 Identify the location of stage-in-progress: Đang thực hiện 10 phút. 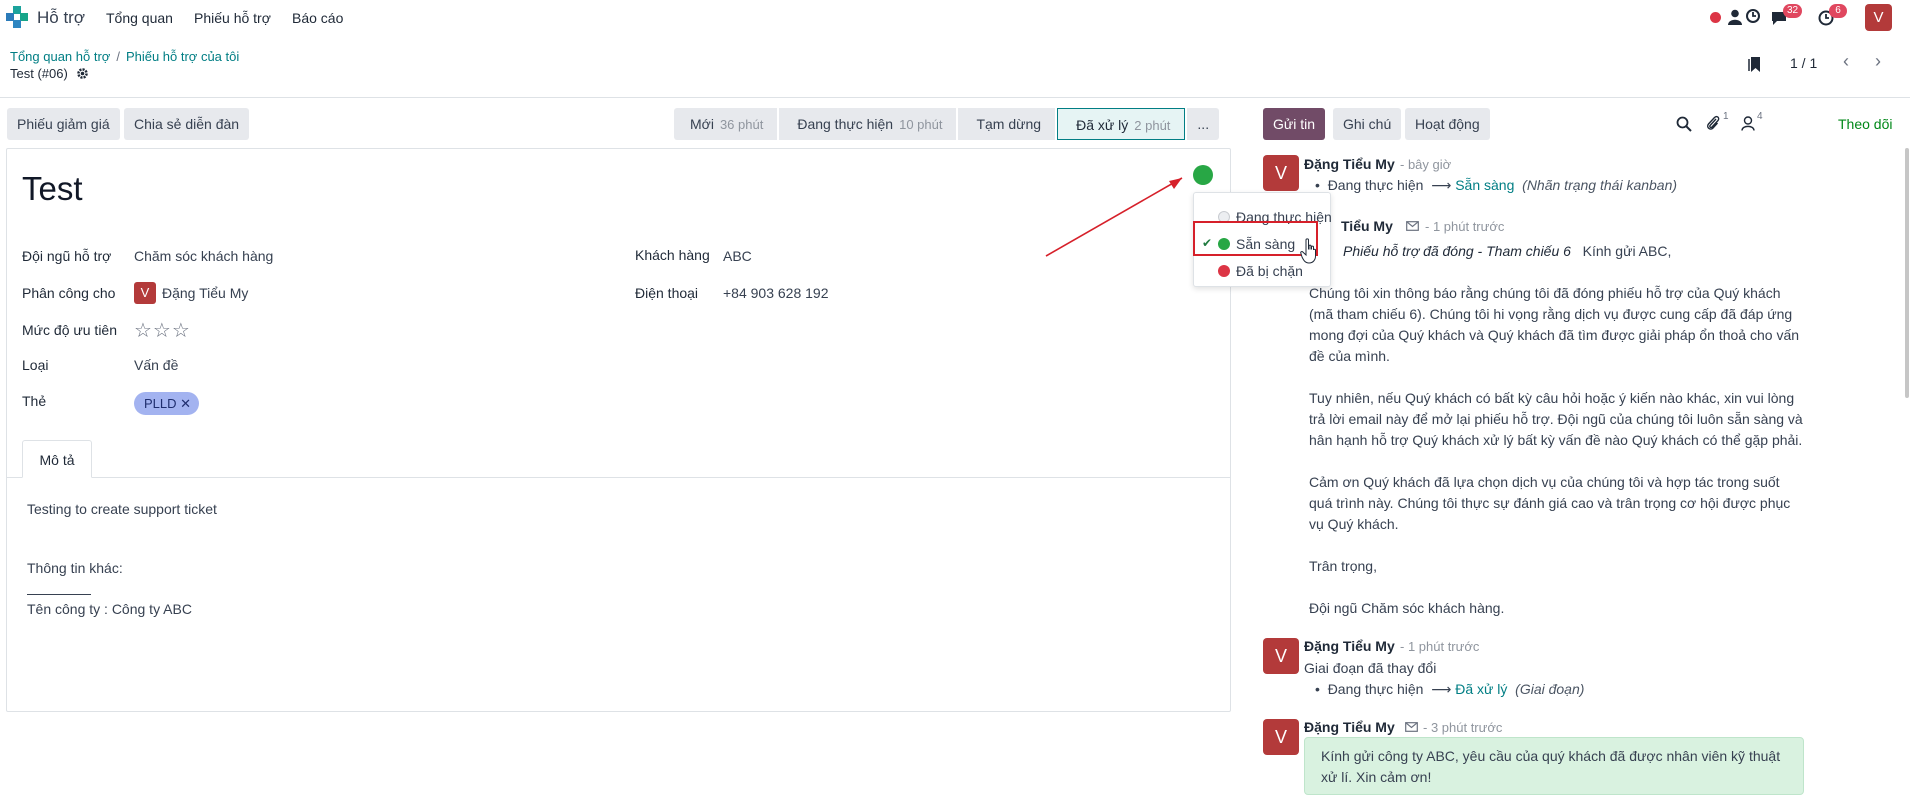
(868, 124).